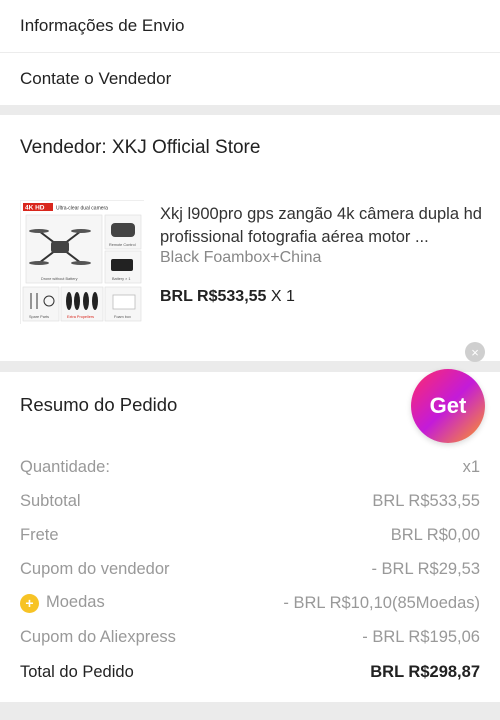 This screenshot has width=500, height=720. Describe the element at coordinates (250, 501) in the screenshot. I see `summary-row-subtotal: Subtotal BRL R$533,55` at that location.